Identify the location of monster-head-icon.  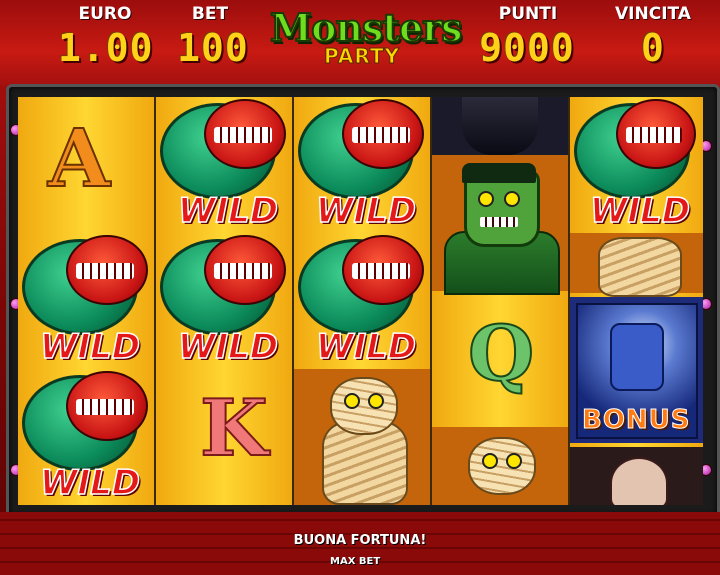
(639, 481).